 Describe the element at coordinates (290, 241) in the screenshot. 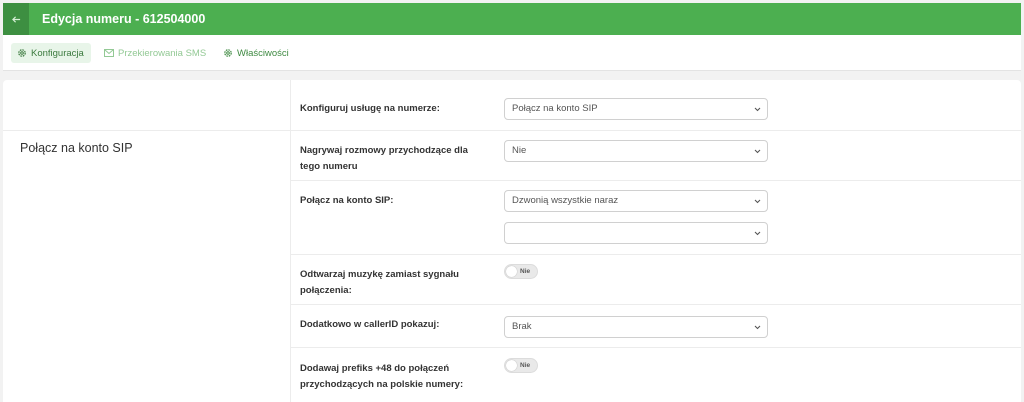

I see `column-divider` at that location.